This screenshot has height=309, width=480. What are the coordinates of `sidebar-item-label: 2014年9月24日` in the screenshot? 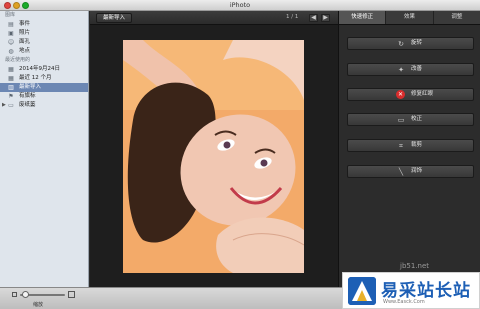 It's located at (39, 69).